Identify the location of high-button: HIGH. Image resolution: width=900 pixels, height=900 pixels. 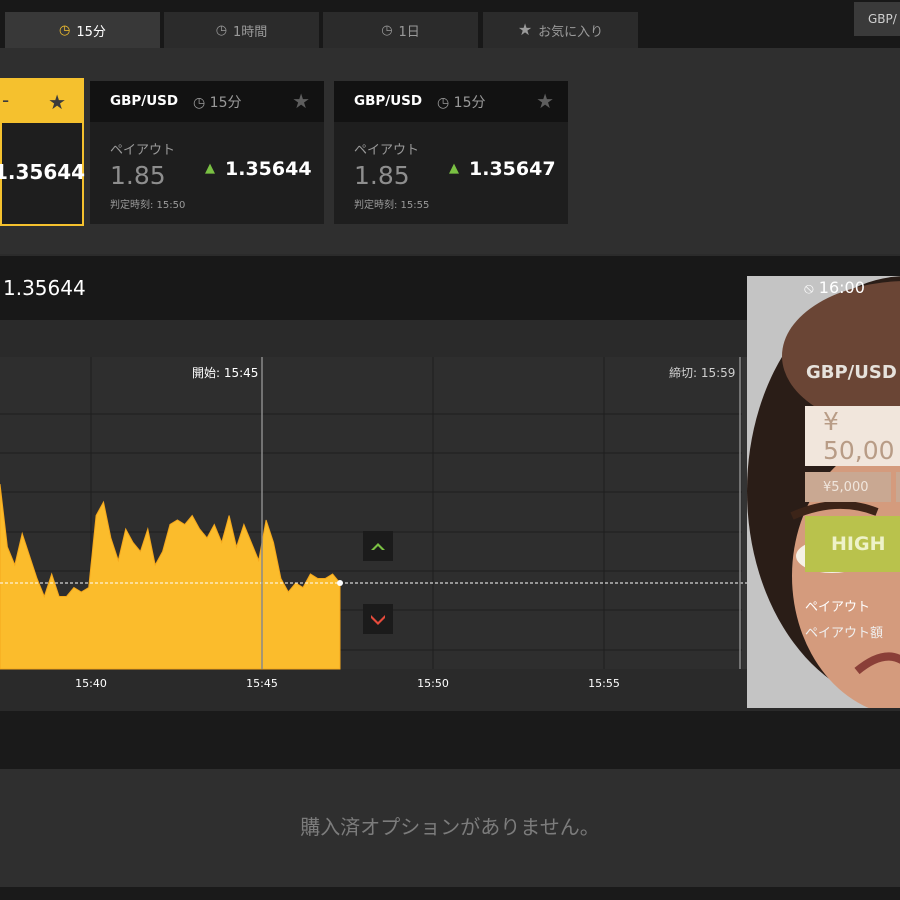
(852, 544).